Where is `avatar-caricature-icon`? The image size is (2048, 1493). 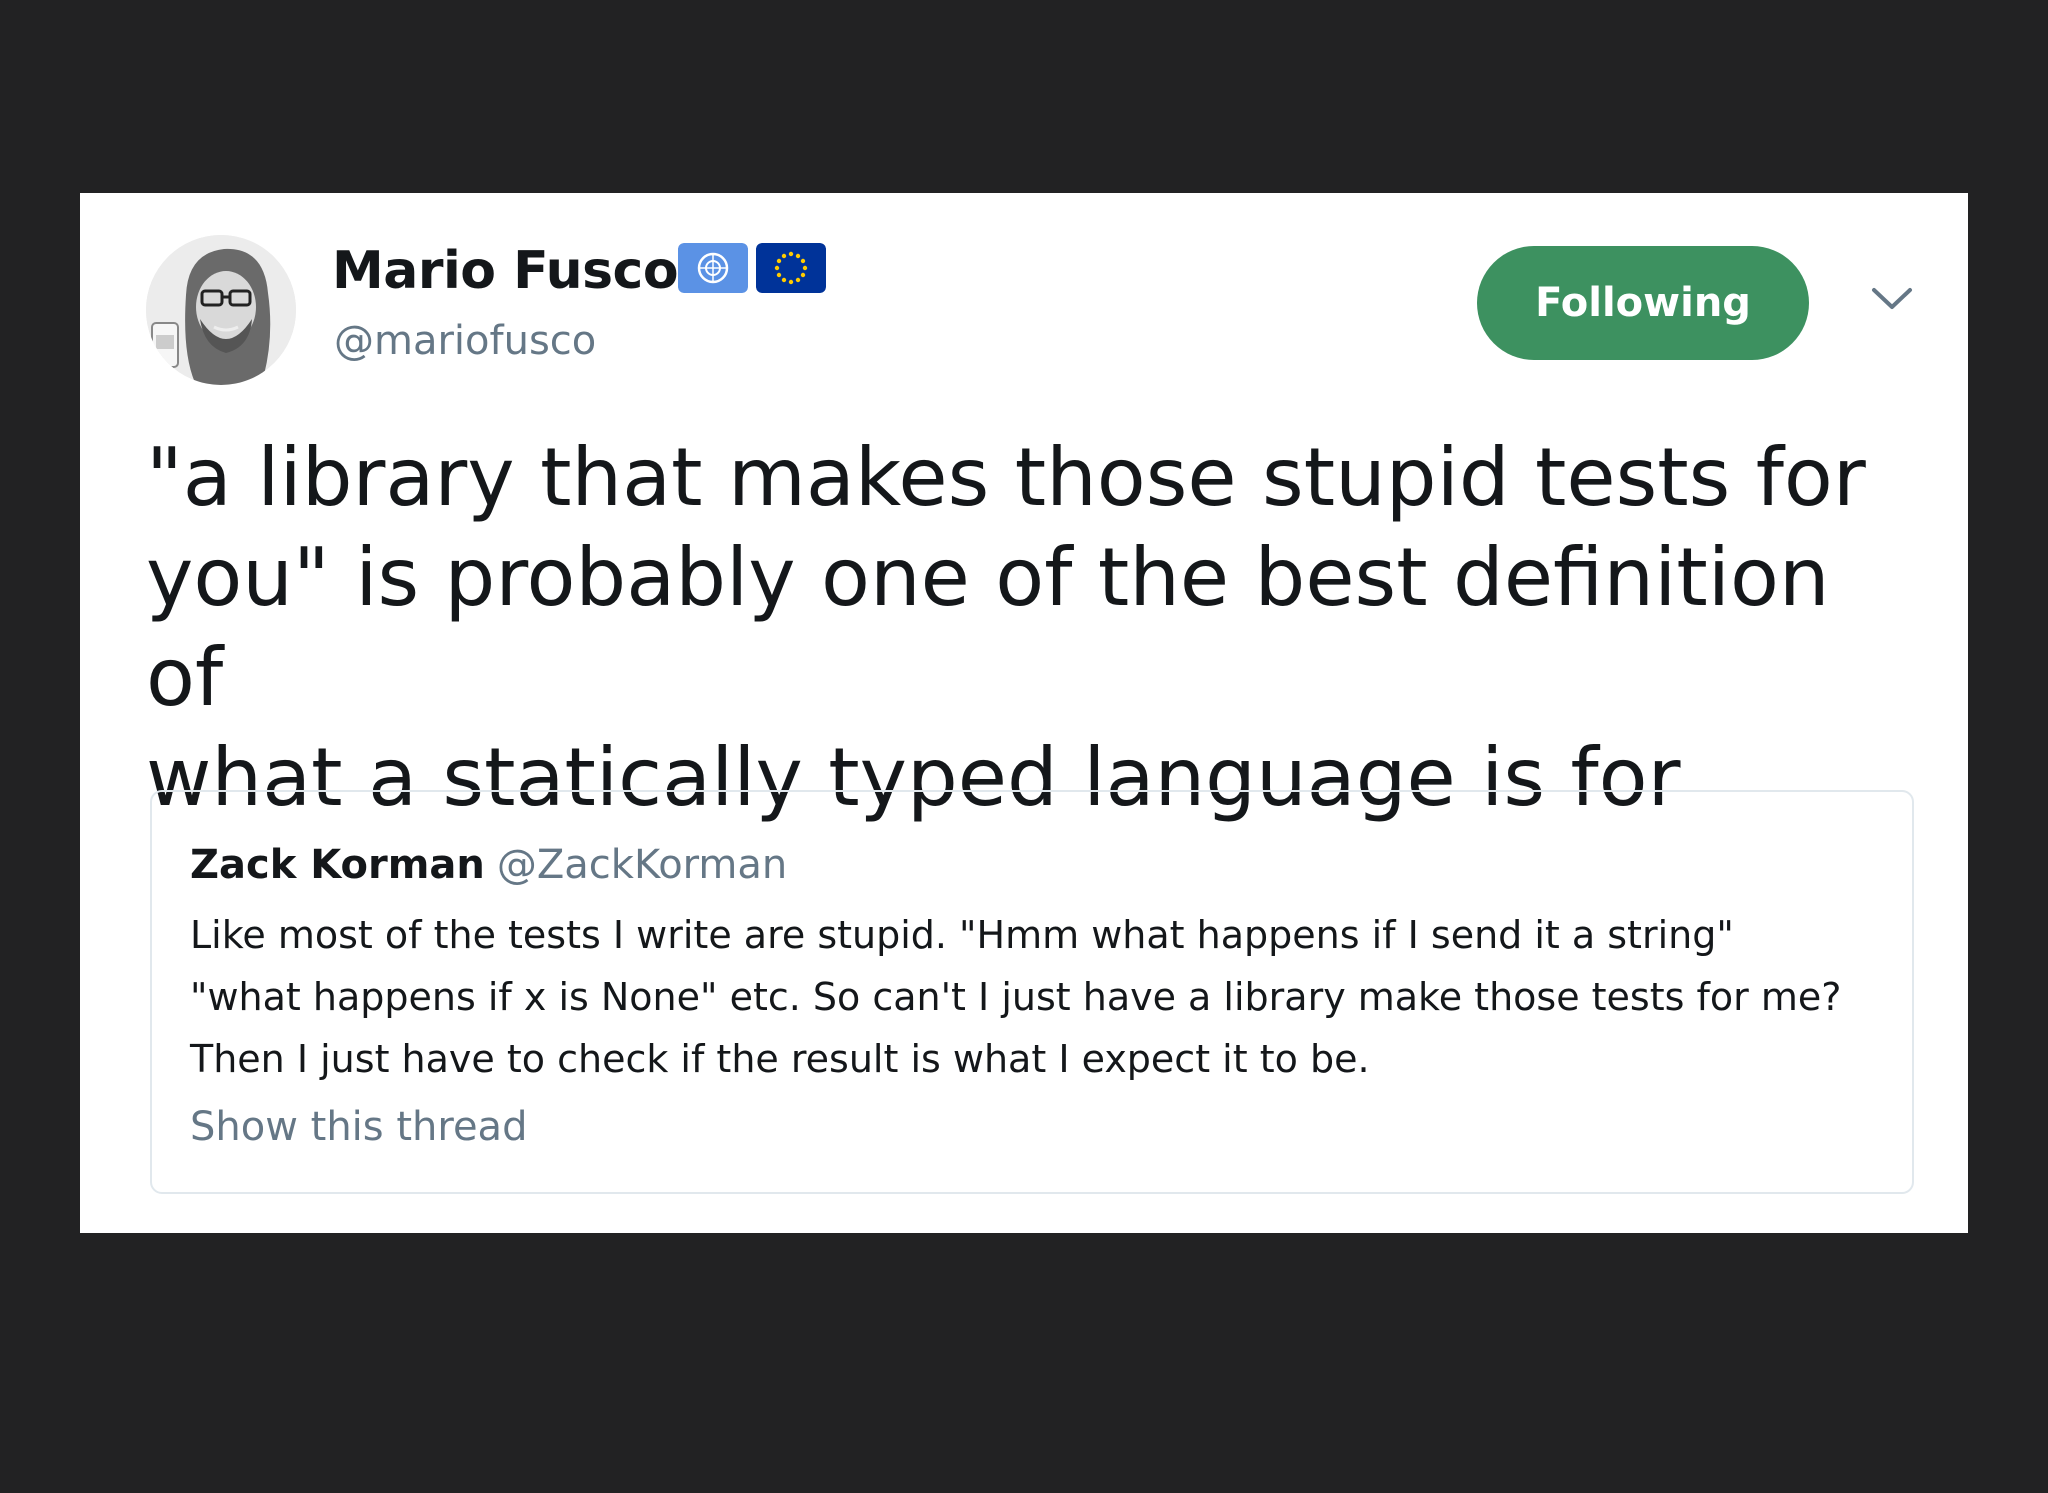 avatar-caricature-icon is located at coordinates (221, 310).